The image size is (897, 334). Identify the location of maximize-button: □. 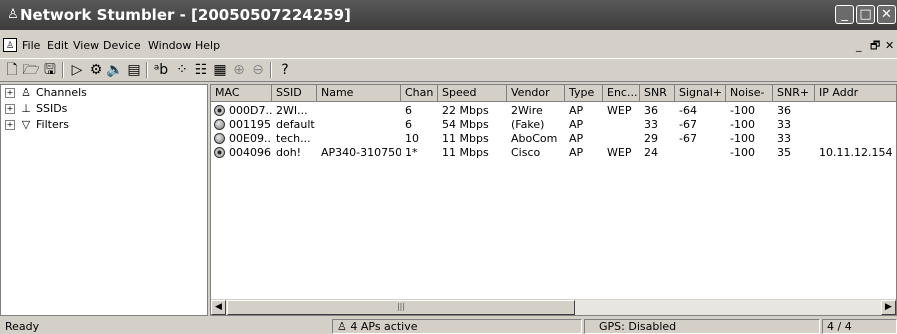
(865, 14).